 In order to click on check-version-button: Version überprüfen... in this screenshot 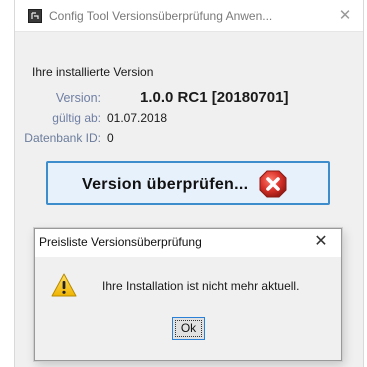, I will do `click(188, 183)`.